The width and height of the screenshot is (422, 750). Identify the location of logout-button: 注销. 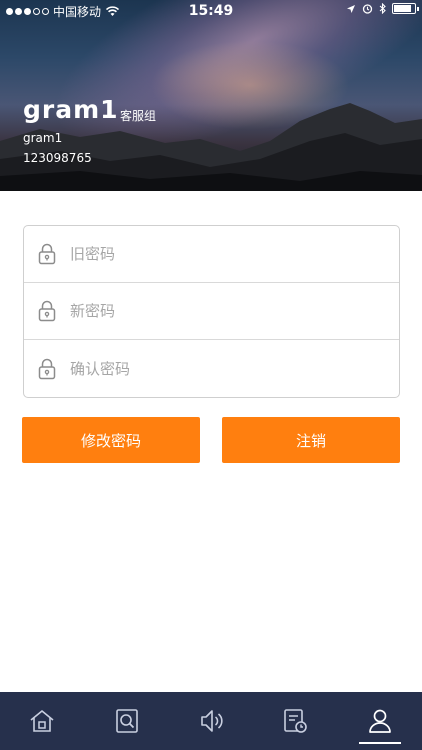
(311, 440).